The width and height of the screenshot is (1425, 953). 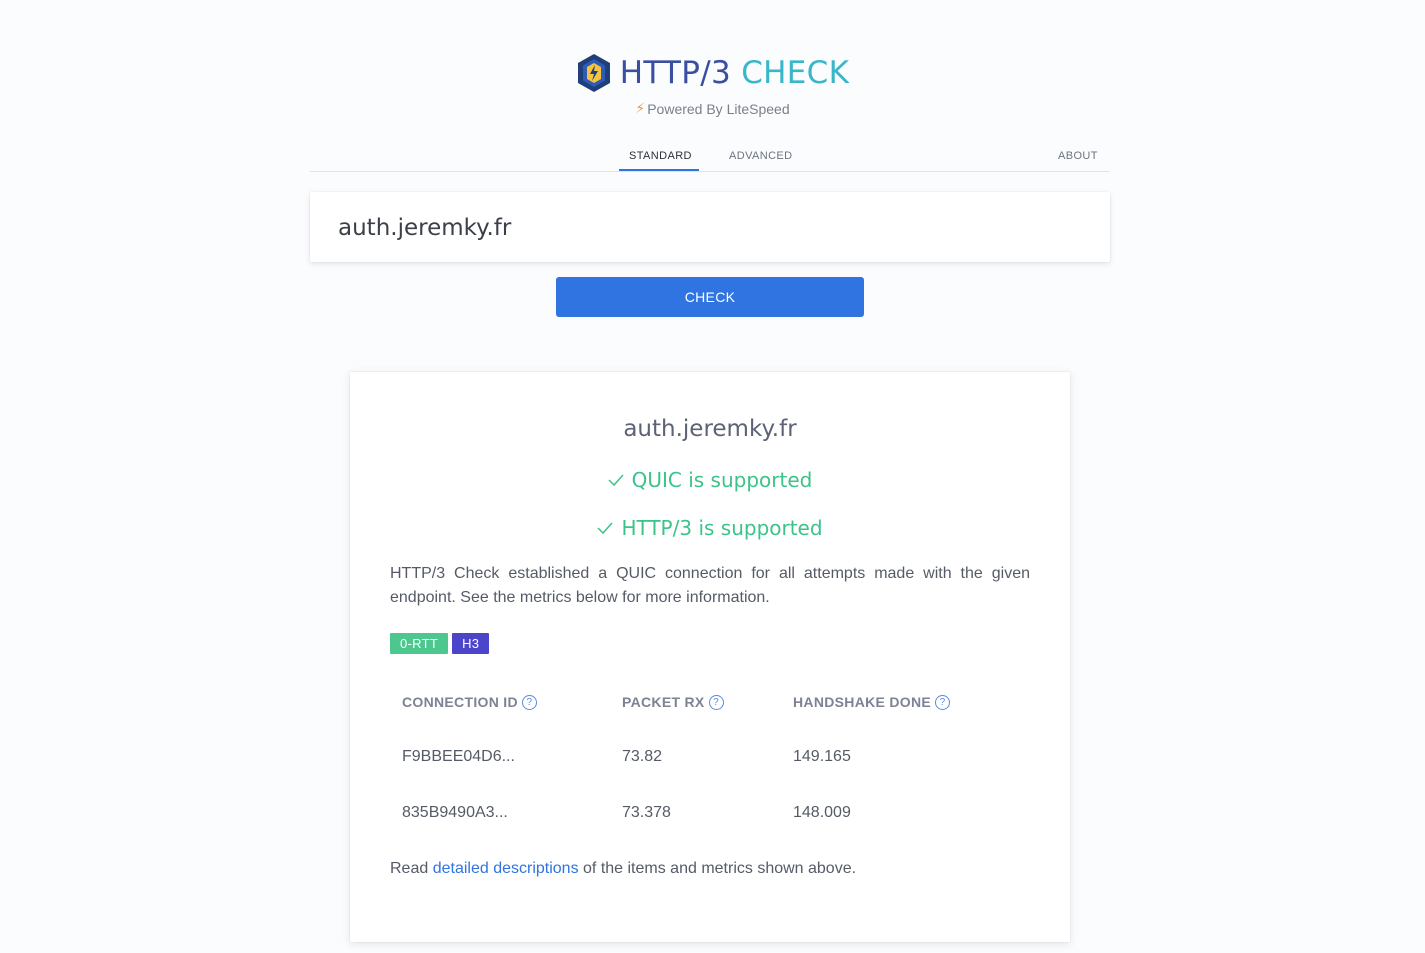 I want to click on badge-h3: H3, so click(x=471, y=643).